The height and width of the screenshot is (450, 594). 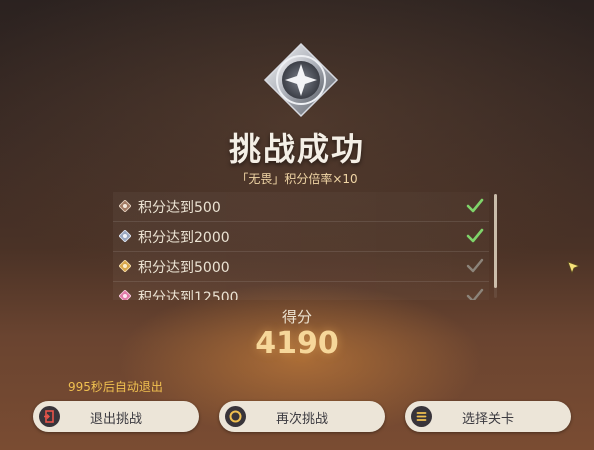 I want to click on exit-challenge-button: 退出挑战, so click(x=116, y=416).